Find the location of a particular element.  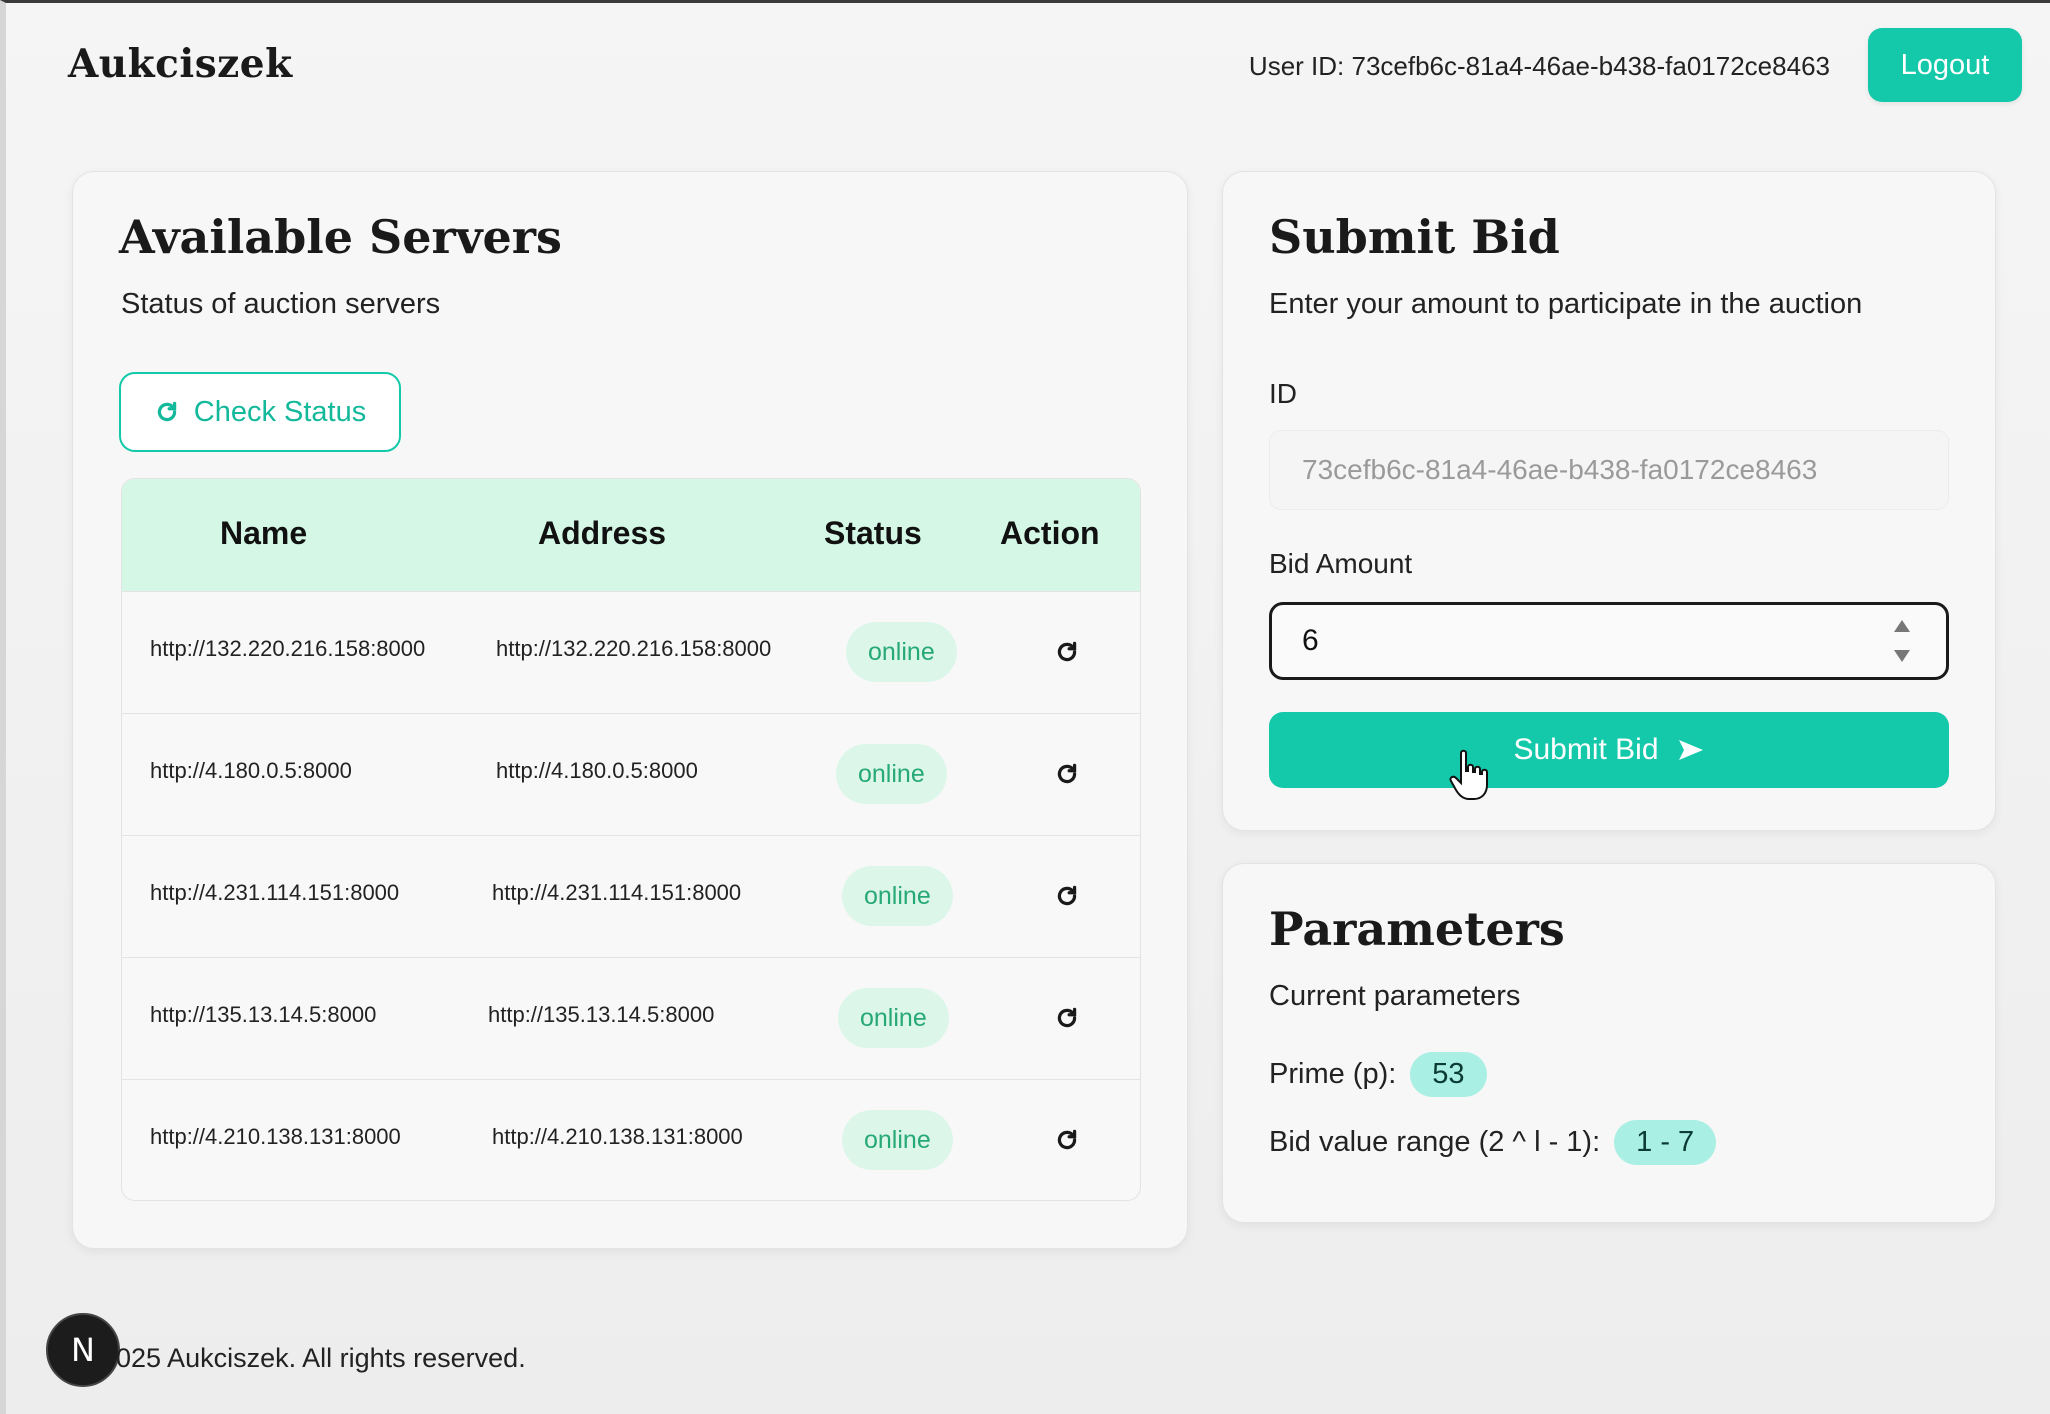

parameters-subtitle: Current parameters is located at coordinates (1395, 996).